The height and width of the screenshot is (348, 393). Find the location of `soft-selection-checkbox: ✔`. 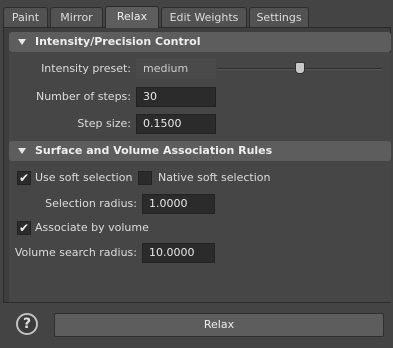

soft-selection-checkbox: ✔ is located at coordinates (24, 178).